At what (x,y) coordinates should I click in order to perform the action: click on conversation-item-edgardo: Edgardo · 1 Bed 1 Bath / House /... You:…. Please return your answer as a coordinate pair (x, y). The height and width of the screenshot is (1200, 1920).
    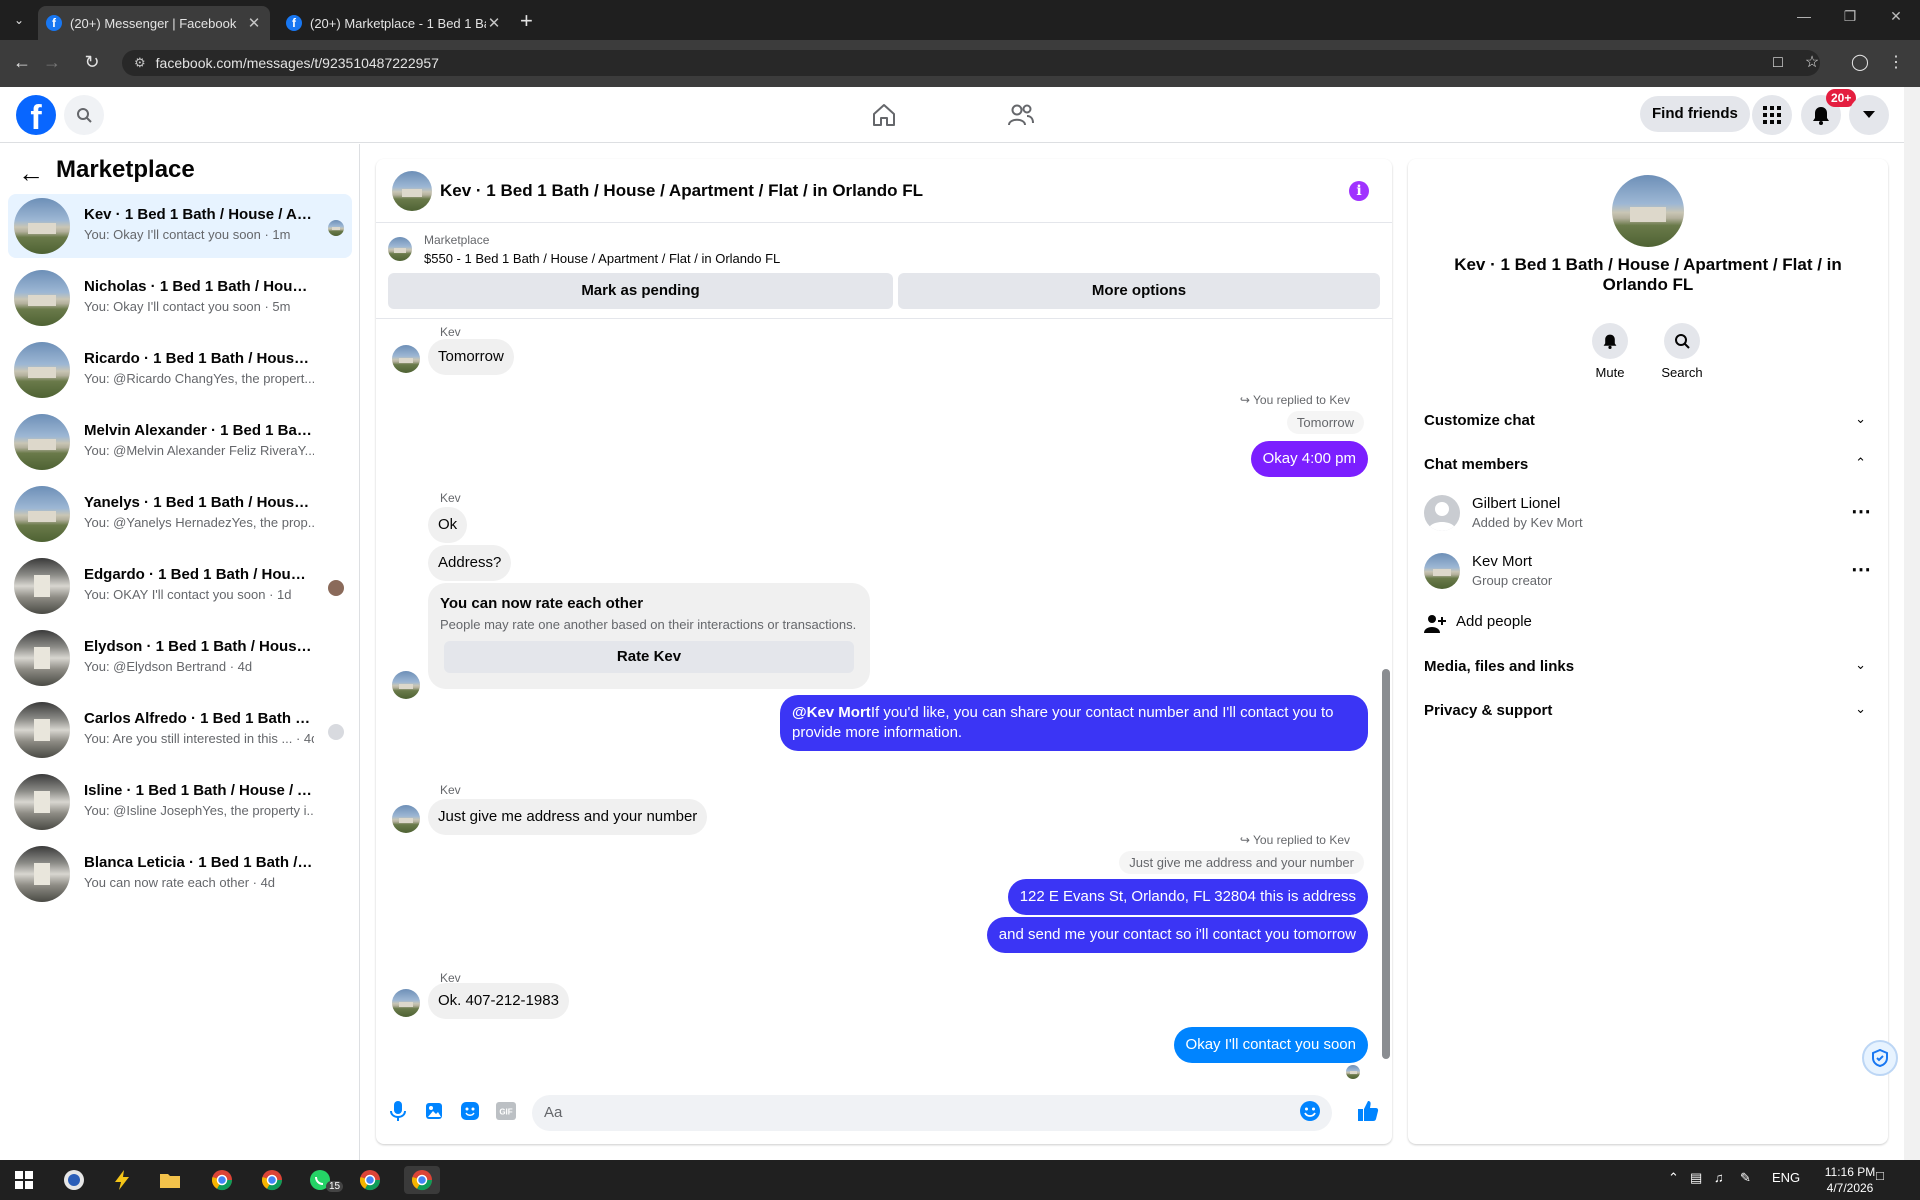
    Looking at the image, I should click on (180, 586).